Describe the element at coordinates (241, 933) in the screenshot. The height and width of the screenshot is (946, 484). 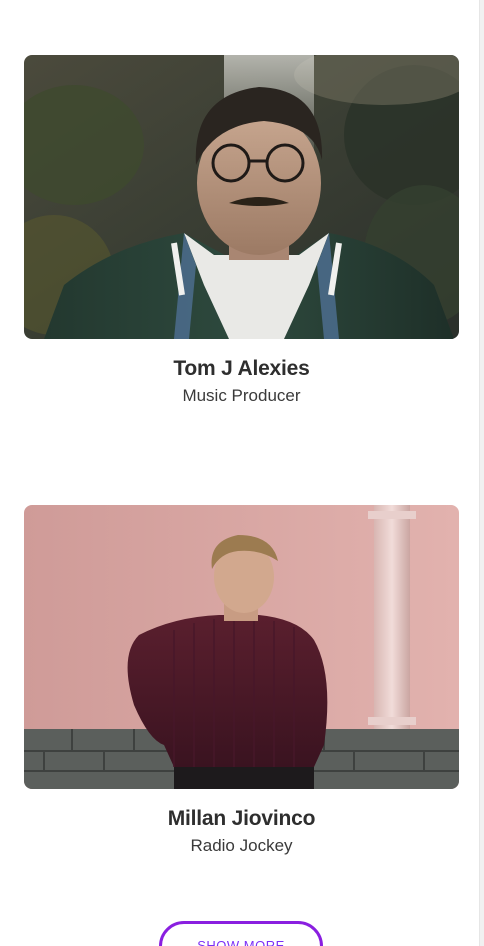
I see `show-more-button: SHOW MORE` at that location.